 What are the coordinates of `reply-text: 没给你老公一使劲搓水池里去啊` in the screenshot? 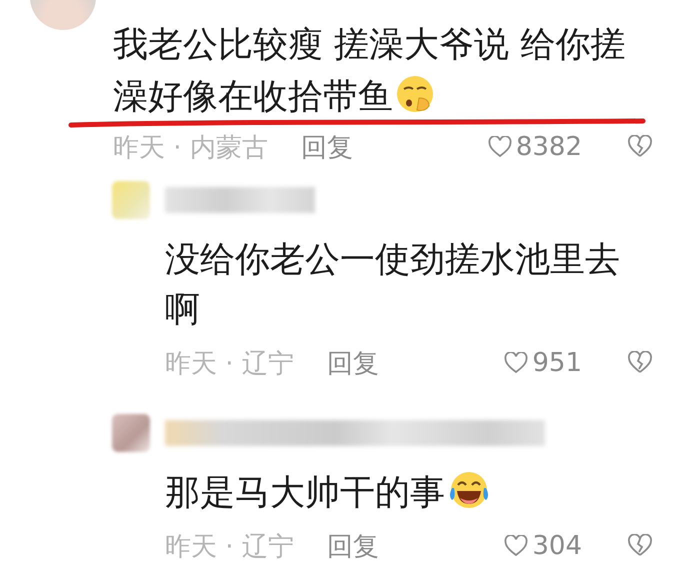 It's located at (393, 285).